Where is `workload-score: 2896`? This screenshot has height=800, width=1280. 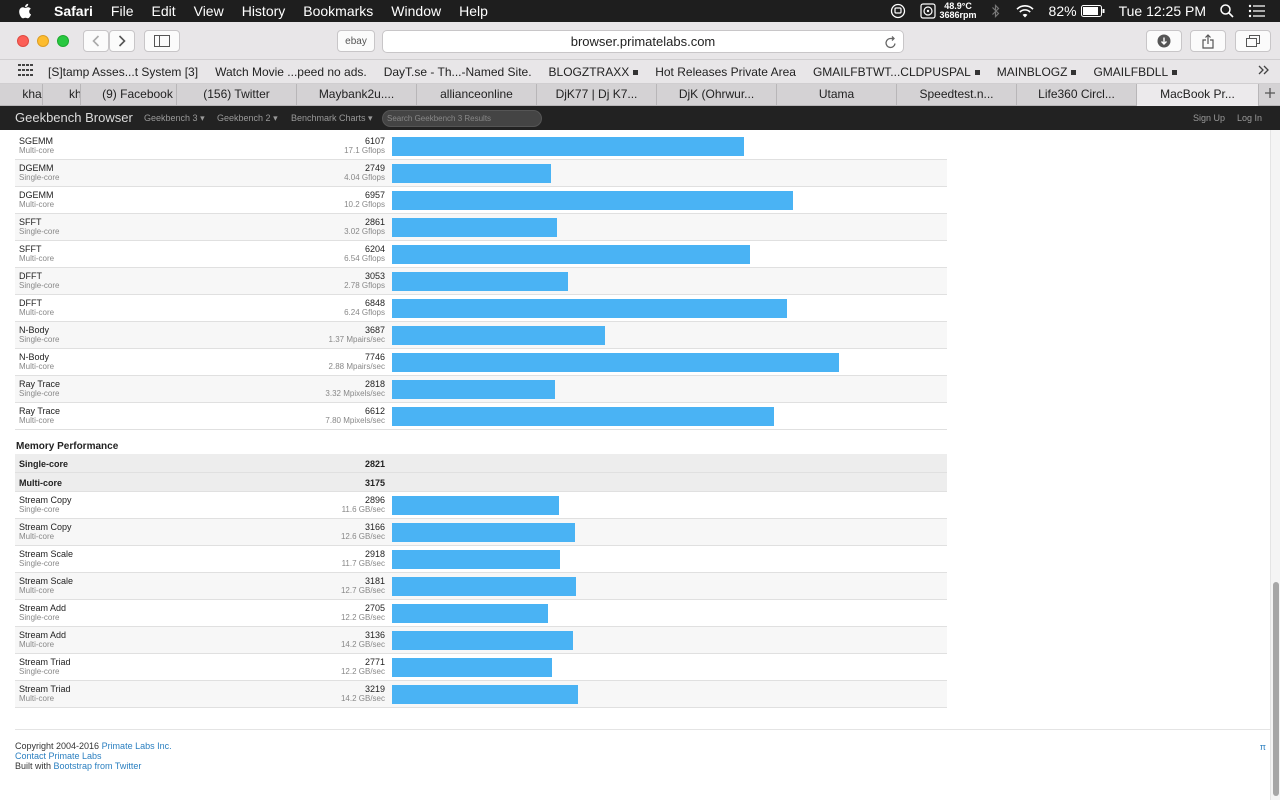
workload-score: 2896 is located at coordinates (374, 500).